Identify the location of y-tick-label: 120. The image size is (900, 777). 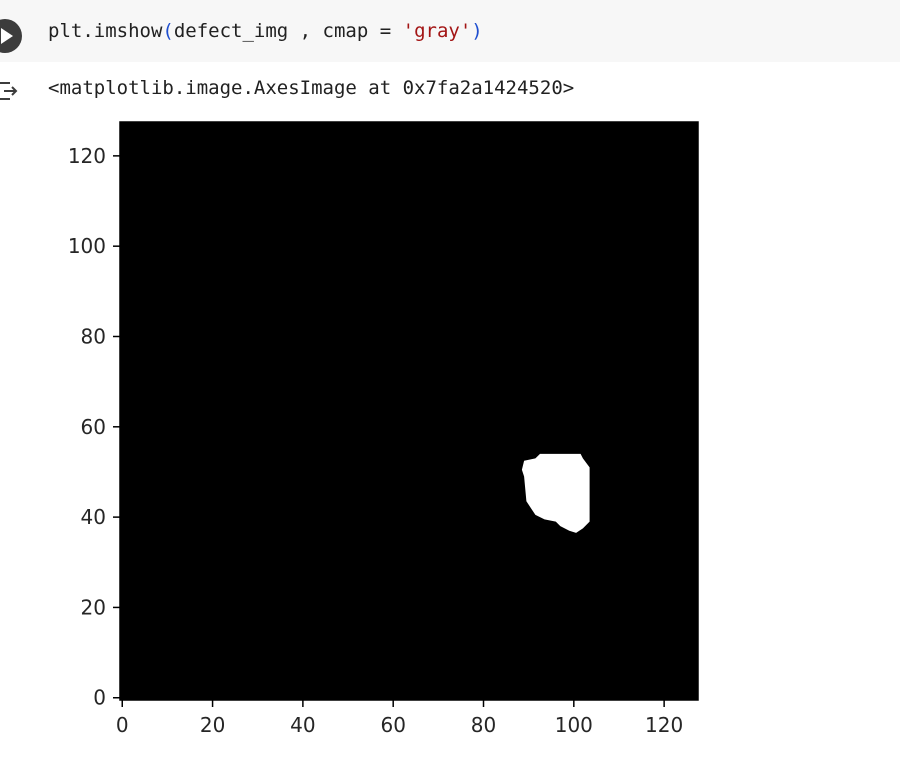
(87, 156).